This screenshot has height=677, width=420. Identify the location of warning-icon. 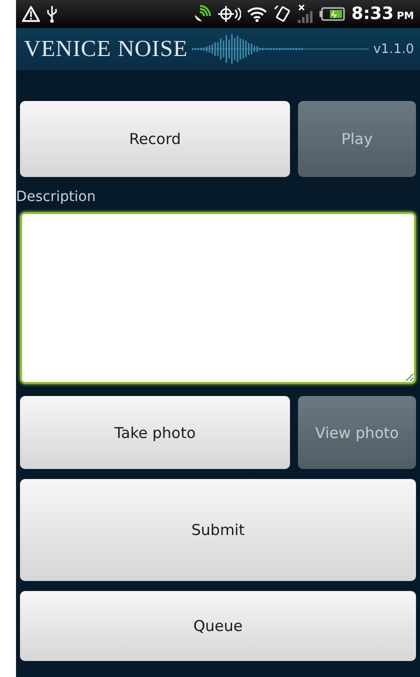
(31, 14).